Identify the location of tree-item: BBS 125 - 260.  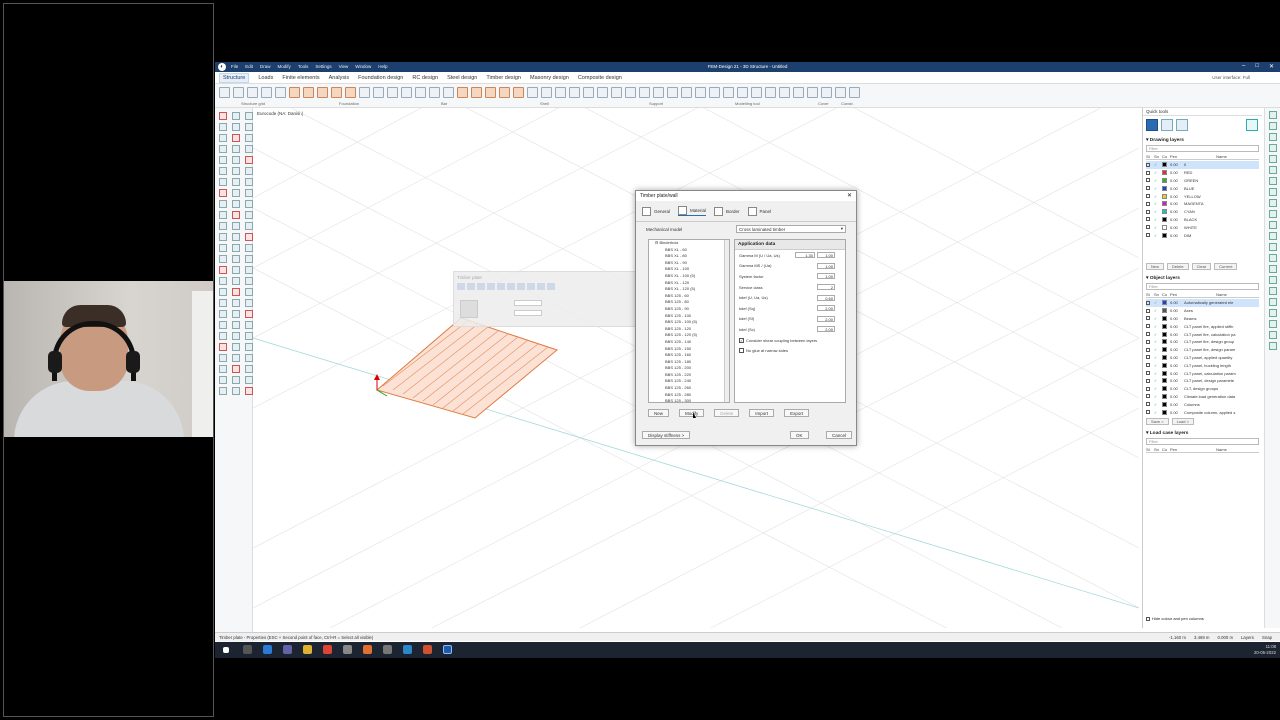
(689, 388).